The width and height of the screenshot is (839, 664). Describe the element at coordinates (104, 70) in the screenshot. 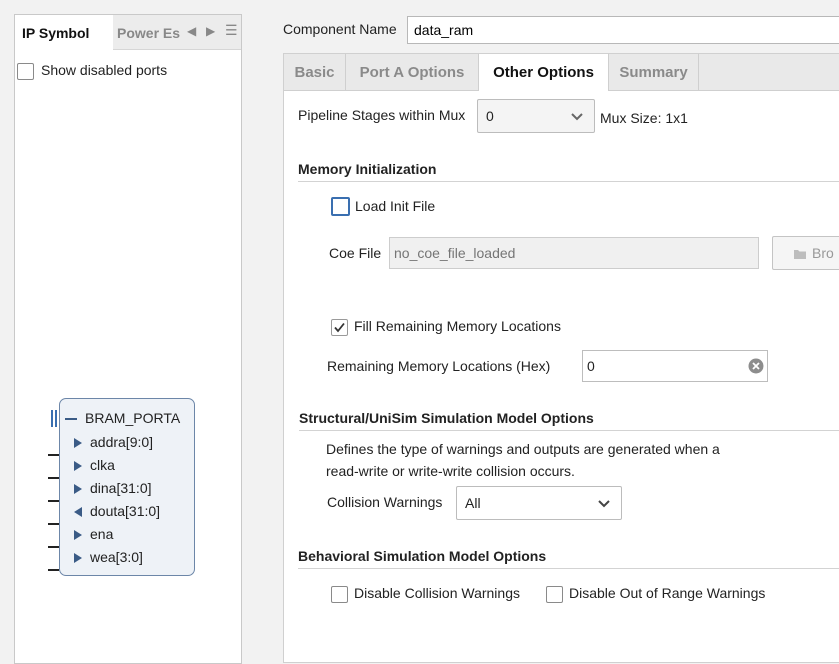

I see `show-disabled-ports-label: Show disabled ports` at that location.